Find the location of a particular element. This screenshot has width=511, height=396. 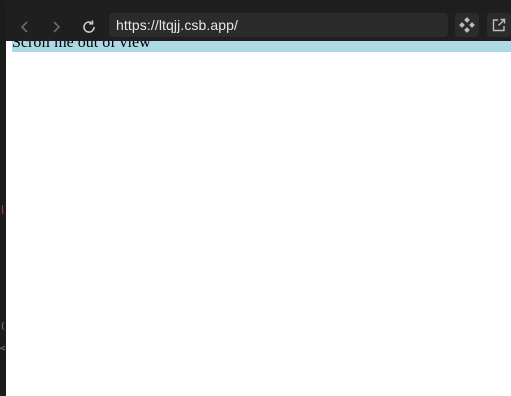

reload-icon is located at coordinates (89, 26).